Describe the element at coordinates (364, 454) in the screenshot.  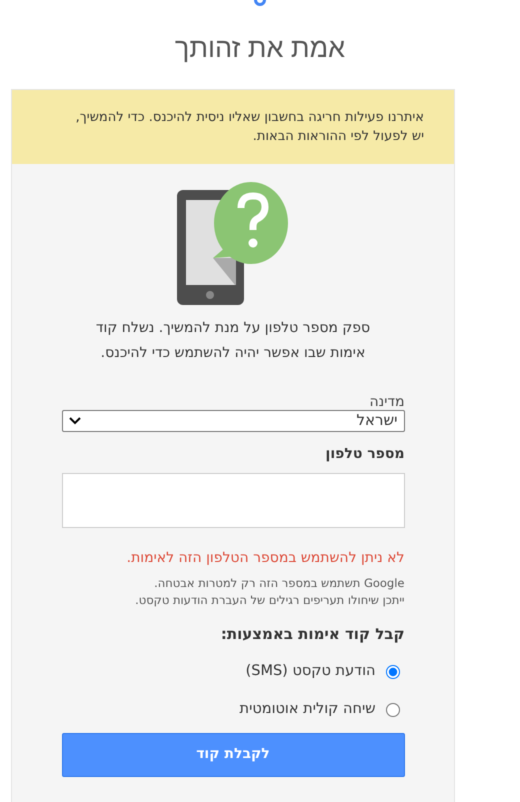
I see `phone-label: מספר טלפון` at that location.